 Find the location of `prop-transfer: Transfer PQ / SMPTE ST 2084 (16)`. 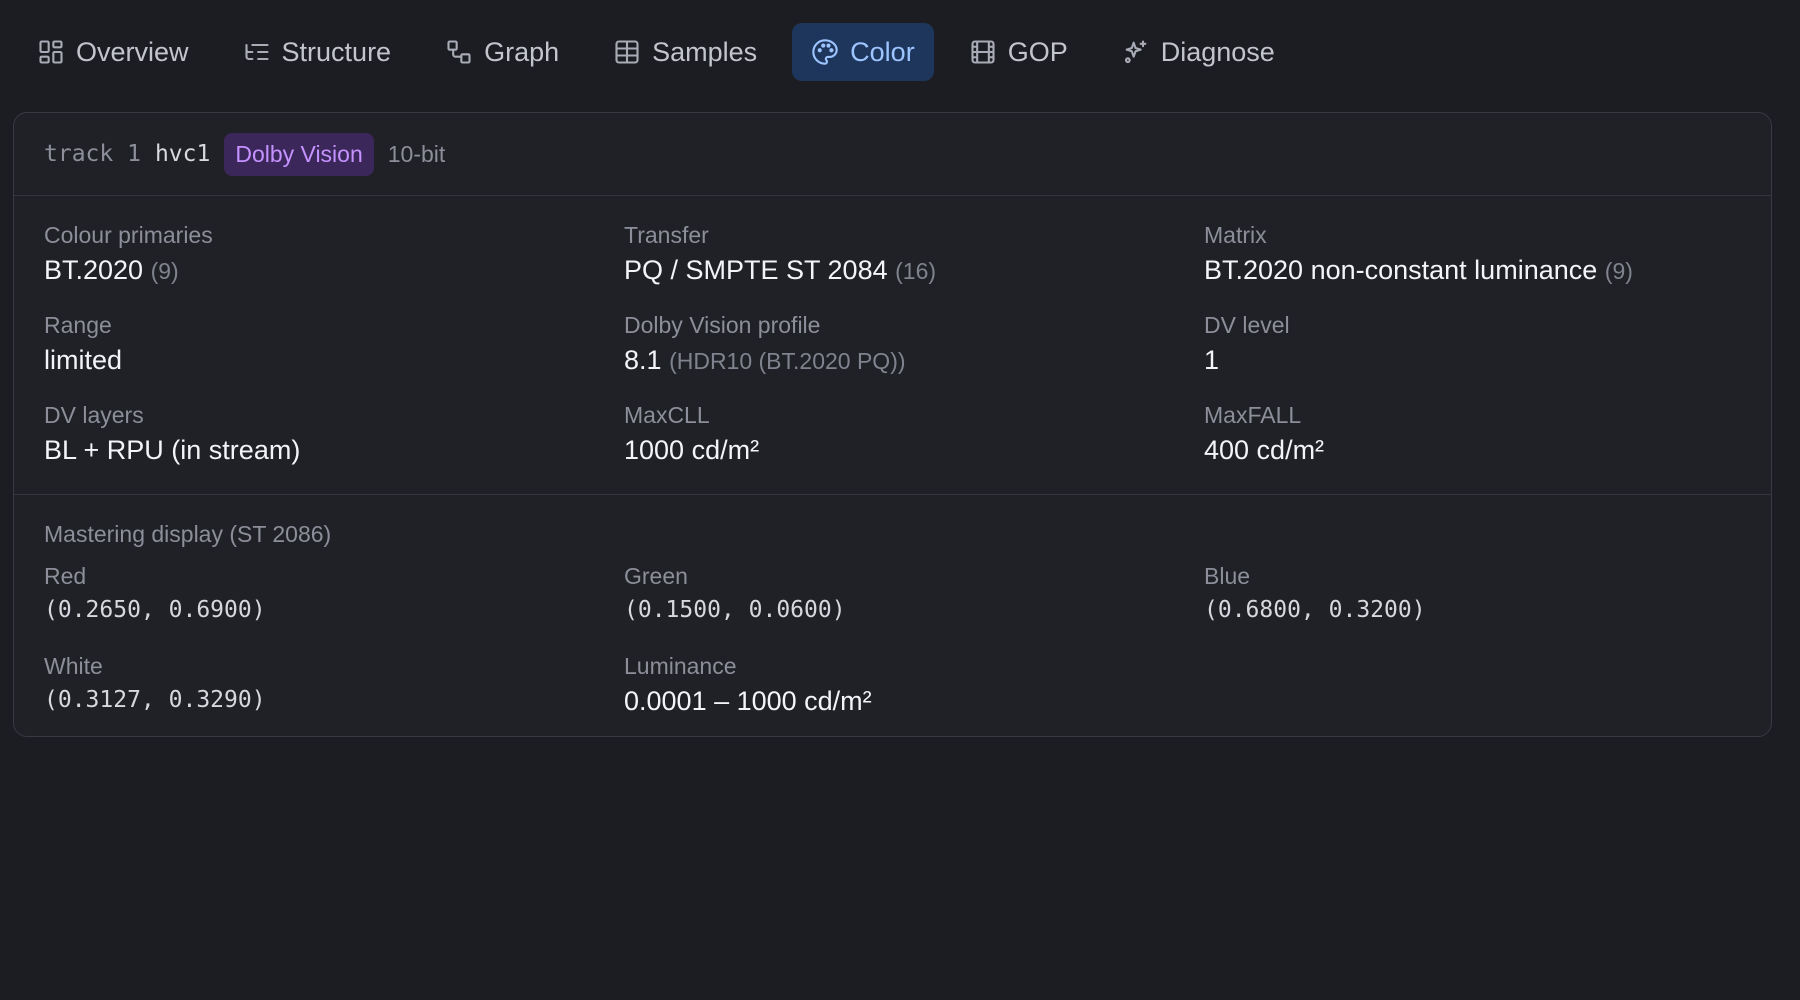

prop-transfer: Transfer PQ / SMPTE ST 2084 (16) is located at coordinates (914, 265).